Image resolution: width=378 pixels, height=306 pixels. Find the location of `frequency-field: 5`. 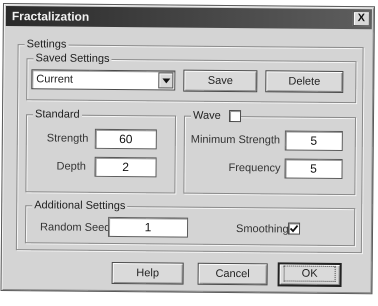

frequency-field: 5 is located at coordinates (313, 168).